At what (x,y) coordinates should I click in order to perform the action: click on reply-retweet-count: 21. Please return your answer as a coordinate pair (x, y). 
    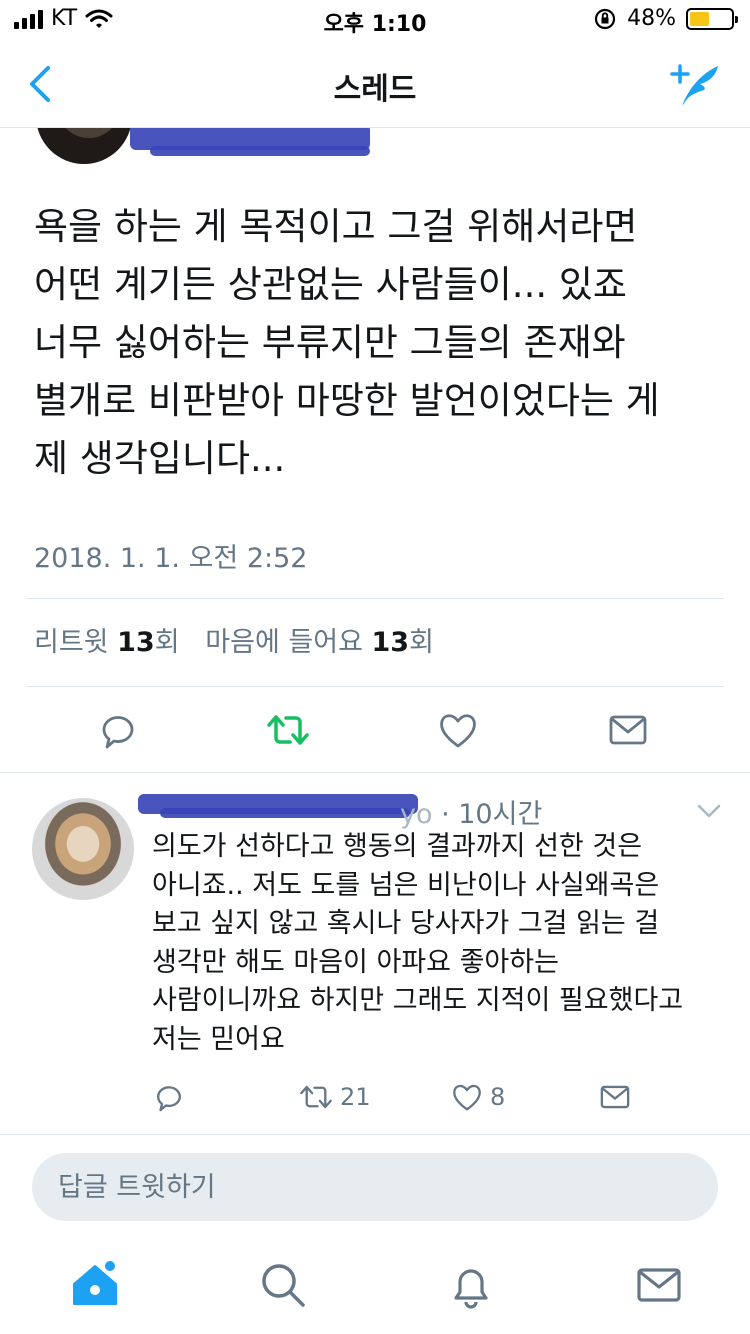
    Looking at the image, I should click on (355, 1097).